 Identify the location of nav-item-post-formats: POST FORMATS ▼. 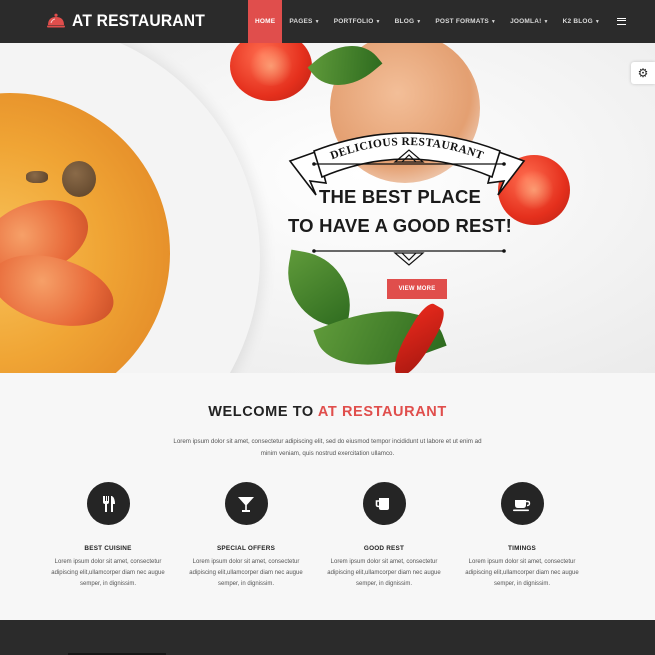
(465, 21).